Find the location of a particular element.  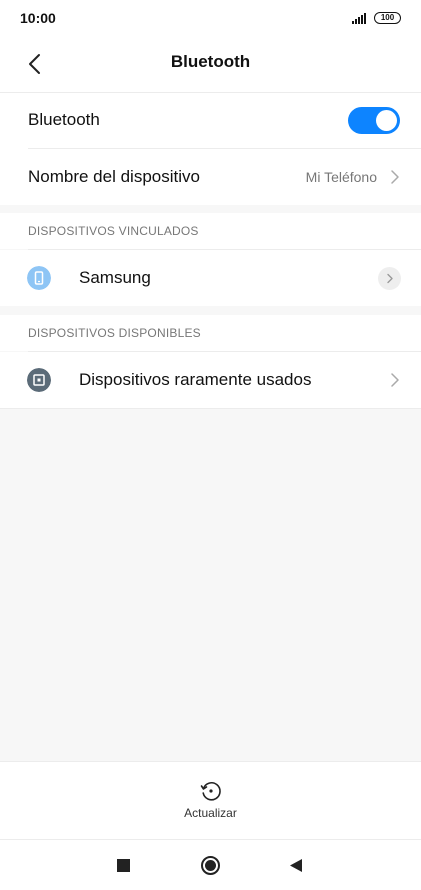

bottom-action-bar: Actualizar is located at coordinates (210, 800).